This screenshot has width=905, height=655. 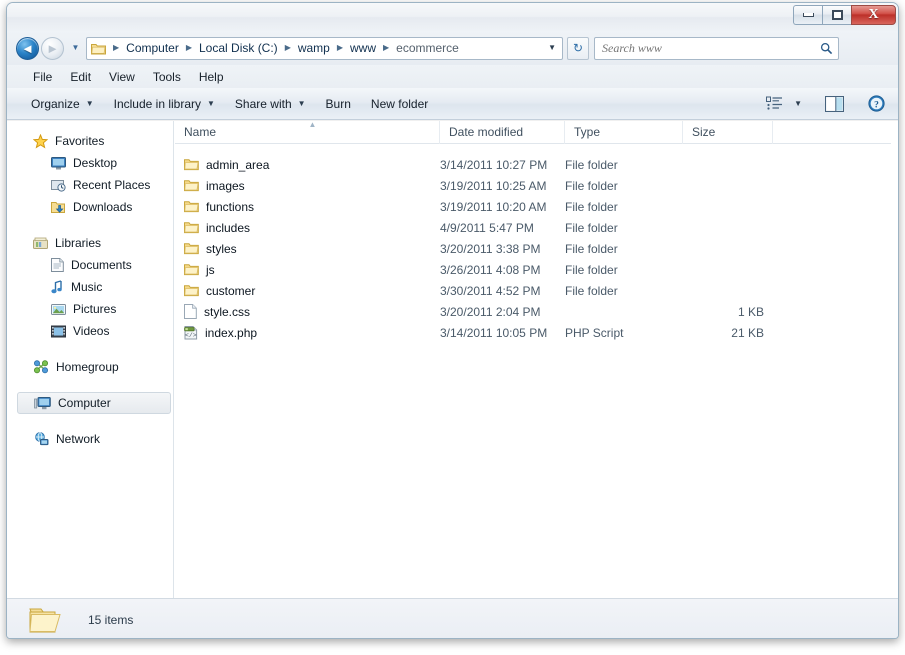 I want to click on back-arrow-icon: ◄, so click(x=27, y=48).